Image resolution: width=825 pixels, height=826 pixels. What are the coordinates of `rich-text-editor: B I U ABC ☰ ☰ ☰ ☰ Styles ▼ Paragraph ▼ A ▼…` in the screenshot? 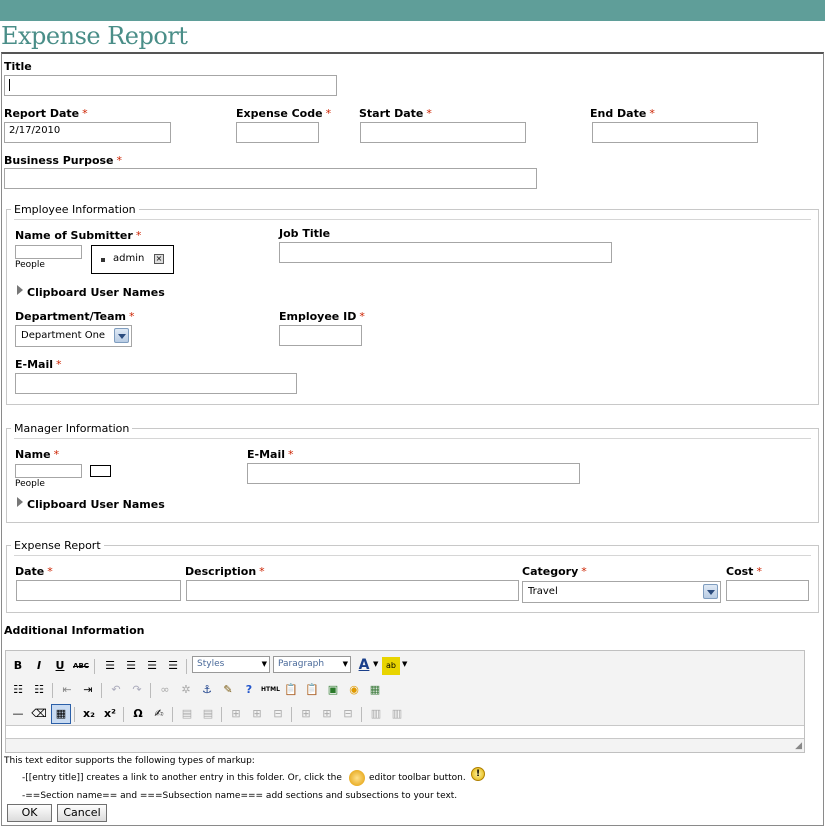 It's located at (405, 701).